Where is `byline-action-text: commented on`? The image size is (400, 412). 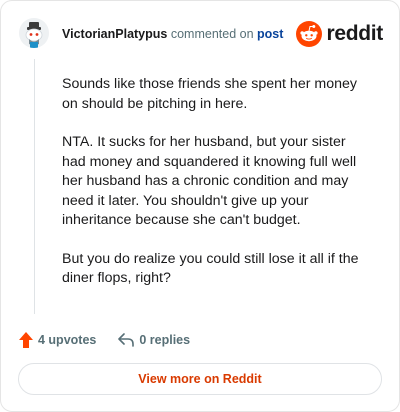
byline-action-text: commented on is located at coordinates (212, 34).